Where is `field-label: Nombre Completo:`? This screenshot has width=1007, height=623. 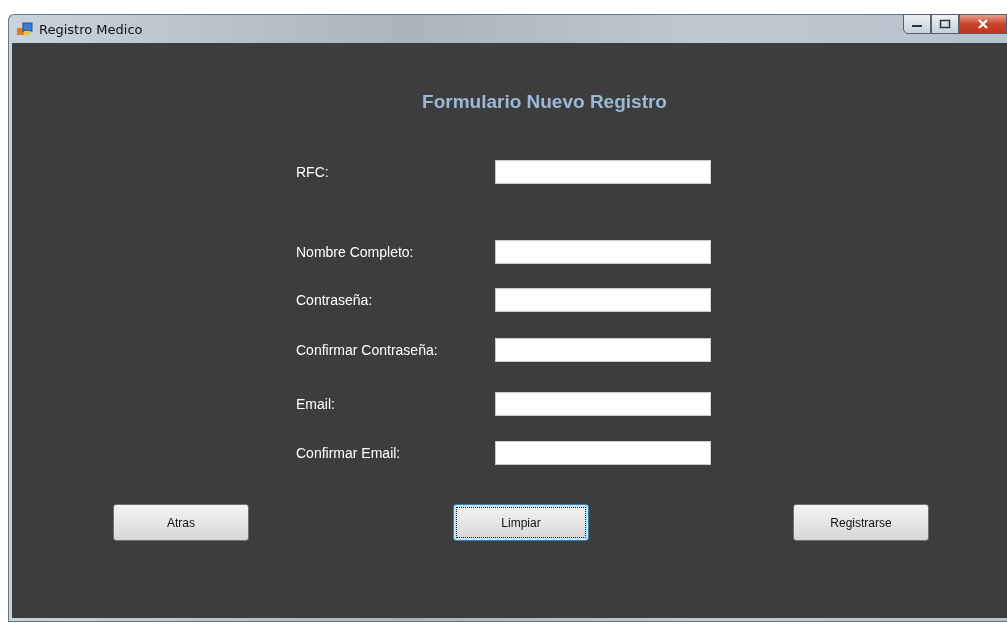 field-label: Nombre Completo: is located at coordinates (355, 252).